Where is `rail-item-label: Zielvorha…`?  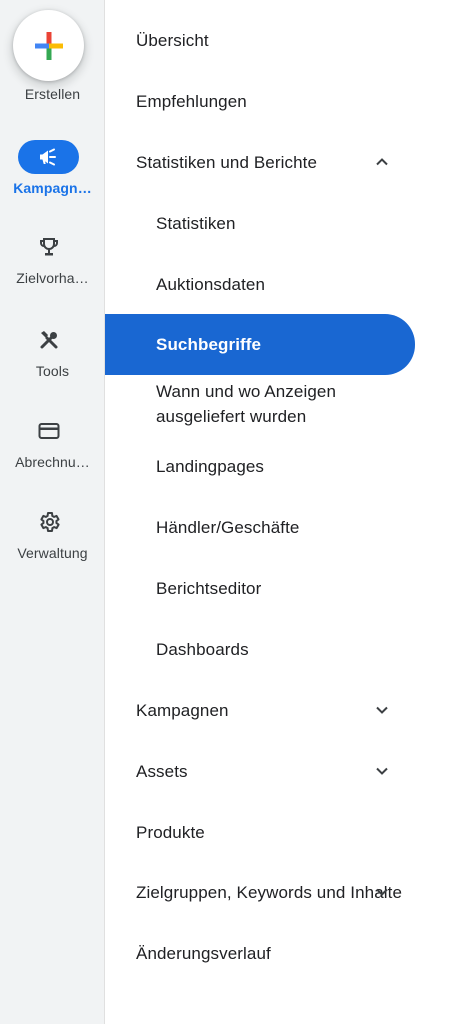 rail-item-label: Zielvorha… is located at coordinates (52, 278).